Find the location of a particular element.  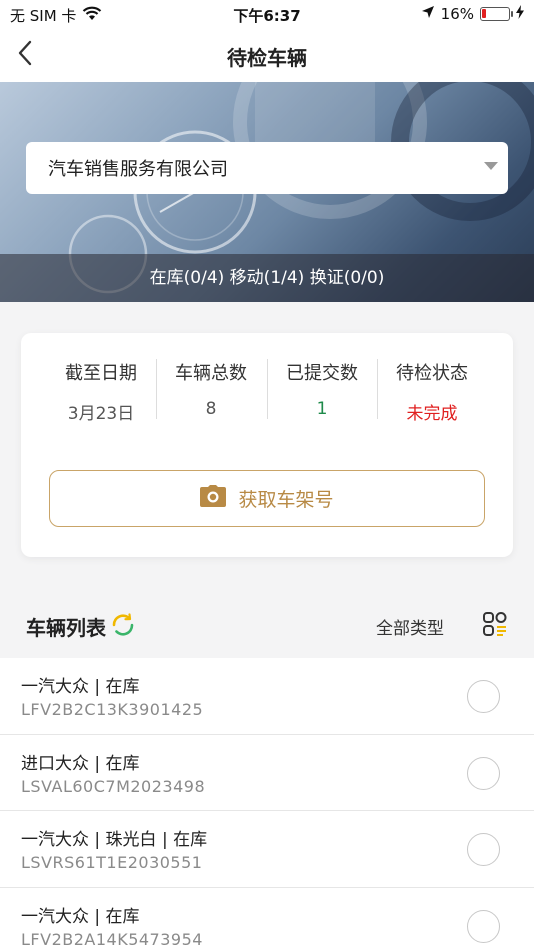

stat-label: 截至日期 is located at coordinates (101, 373).